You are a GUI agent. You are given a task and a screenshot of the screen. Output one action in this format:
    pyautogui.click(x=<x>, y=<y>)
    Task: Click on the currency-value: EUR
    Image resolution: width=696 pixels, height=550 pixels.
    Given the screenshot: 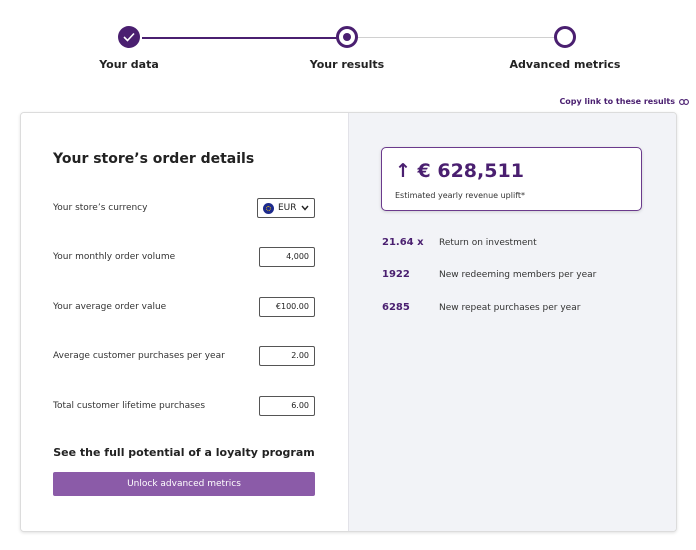 What is the action you would take?
    pyautogui.click(x=287, y=208)
    